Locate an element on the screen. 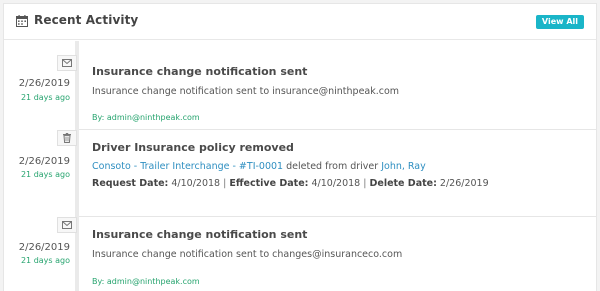  panel-header: Recent Activity View All is located at coordinates (300, 22).